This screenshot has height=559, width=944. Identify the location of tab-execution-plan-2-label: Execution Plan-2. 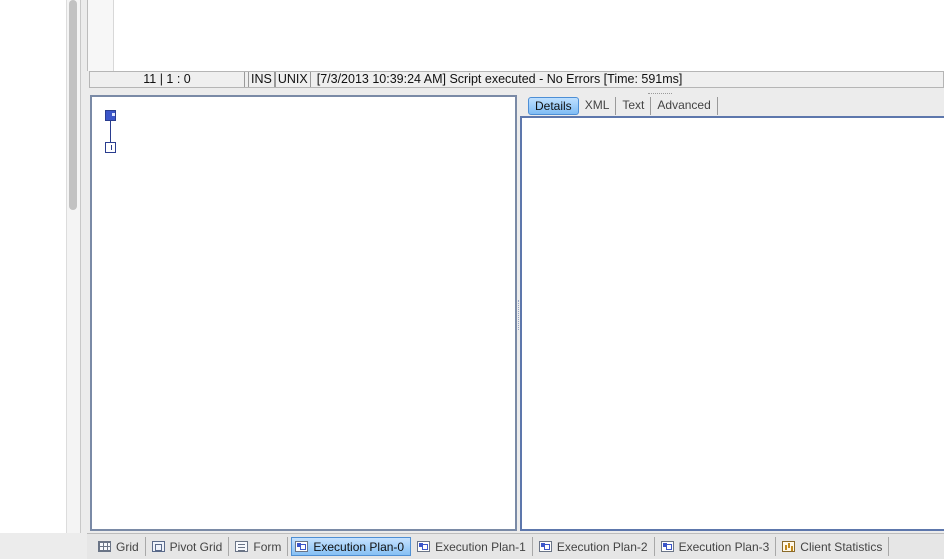
(602, 546).